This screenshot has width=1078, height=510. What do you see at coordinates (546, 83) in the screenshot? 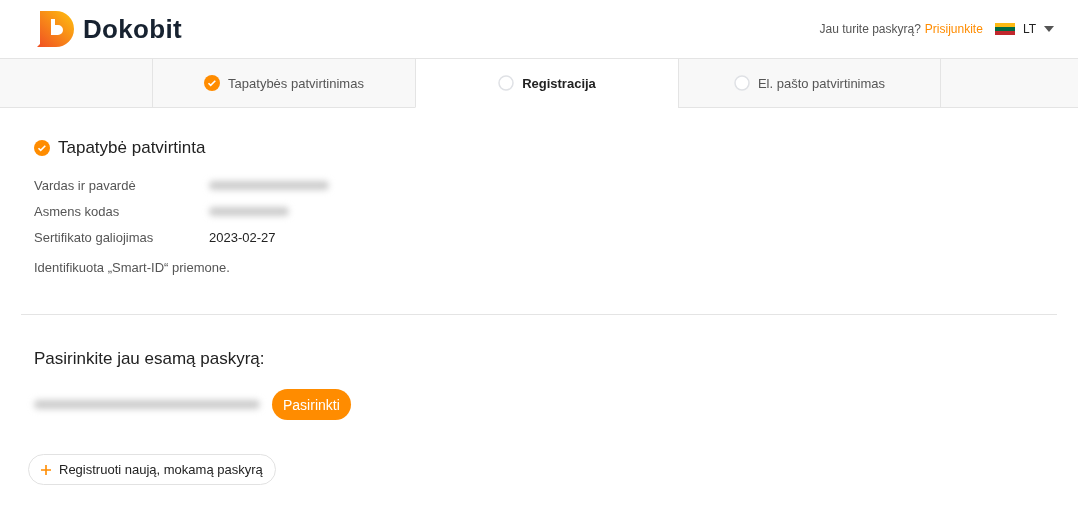
I see `step-tab: Registracija` at bounding box center [546, 83].